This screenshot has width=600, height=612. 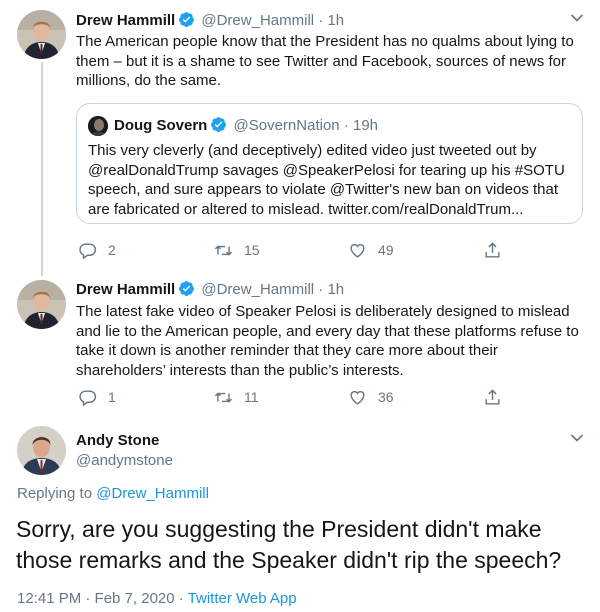 I want to click on retweet-button: 11, so click(x=236, y=397).